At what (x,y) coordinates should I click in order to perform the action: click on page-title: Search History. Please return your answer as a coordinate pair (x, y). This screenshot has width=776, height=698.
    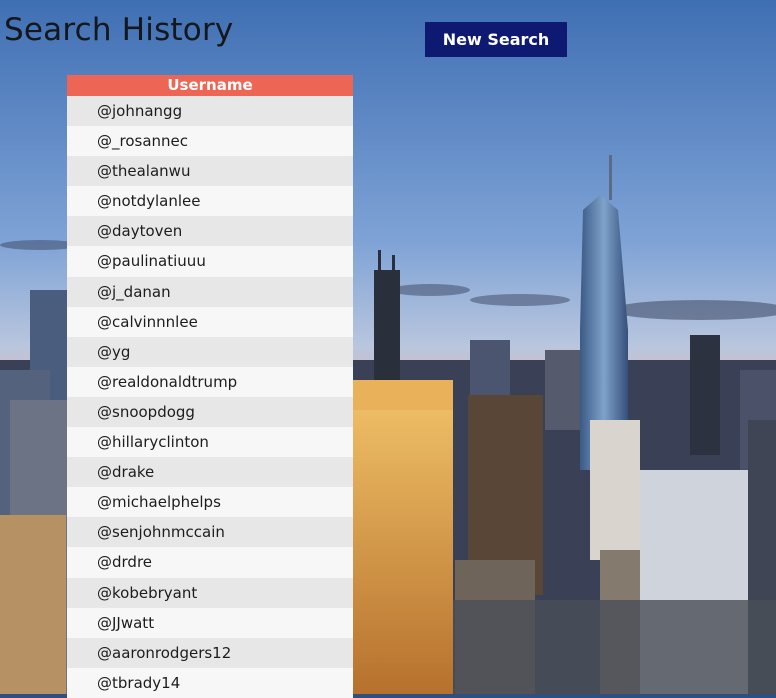
    Looking at the image, I should click on (119, 30).